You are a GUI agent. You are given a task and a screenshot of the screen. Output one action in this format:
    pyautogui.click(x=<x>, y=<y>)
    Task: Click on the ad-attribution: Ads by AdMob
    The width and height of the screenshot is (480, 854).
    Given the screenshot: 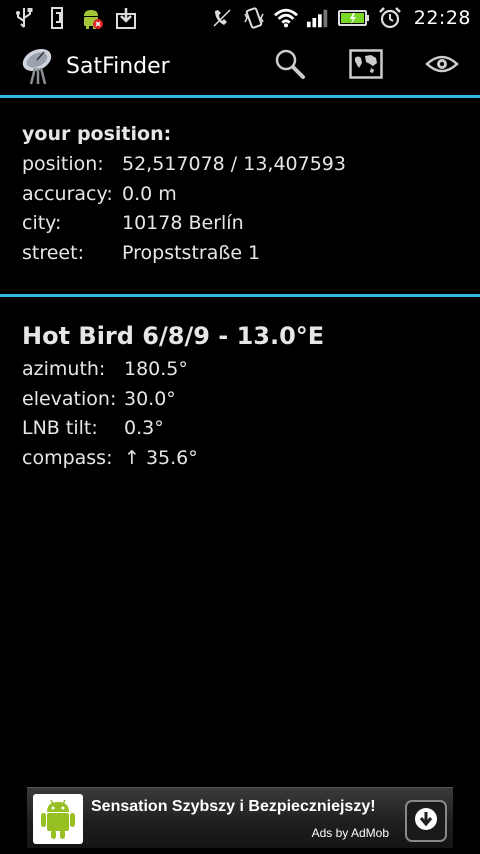 What is the action you would take?
    pyautogui.click(x=350, y=833)
    